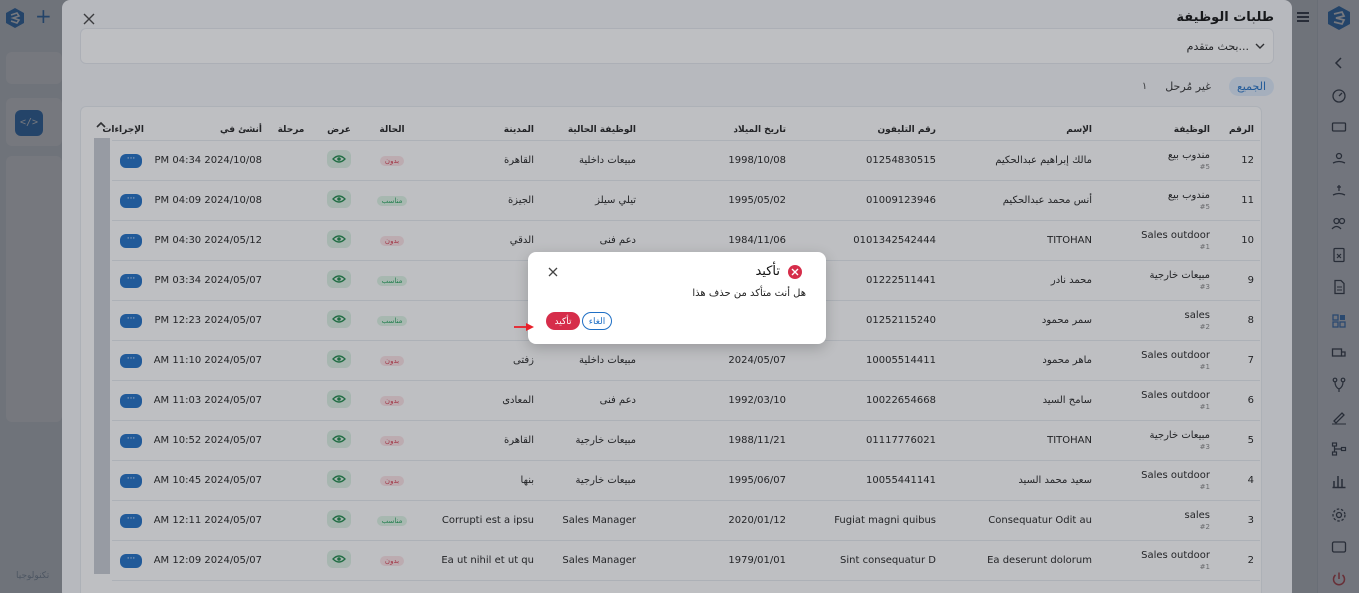 The height and width of the screenshot is (593, 1359). I want to click on dialog-message: هل أنت متأكد من حذف هذا, so click(749, 293).